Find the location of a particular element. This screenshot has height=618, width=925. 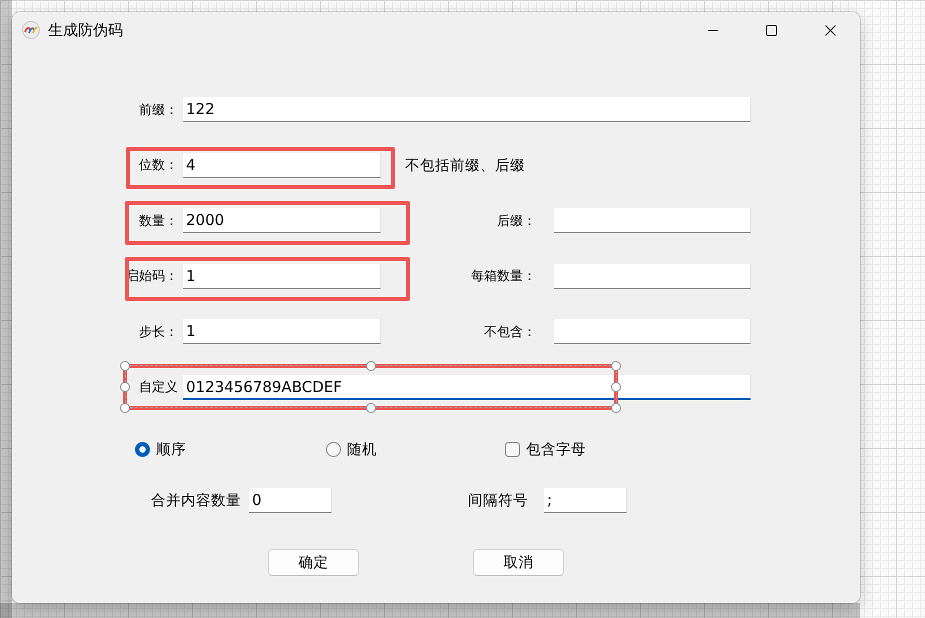

confirm-button: 确定 is located at coordinates (313, 562).